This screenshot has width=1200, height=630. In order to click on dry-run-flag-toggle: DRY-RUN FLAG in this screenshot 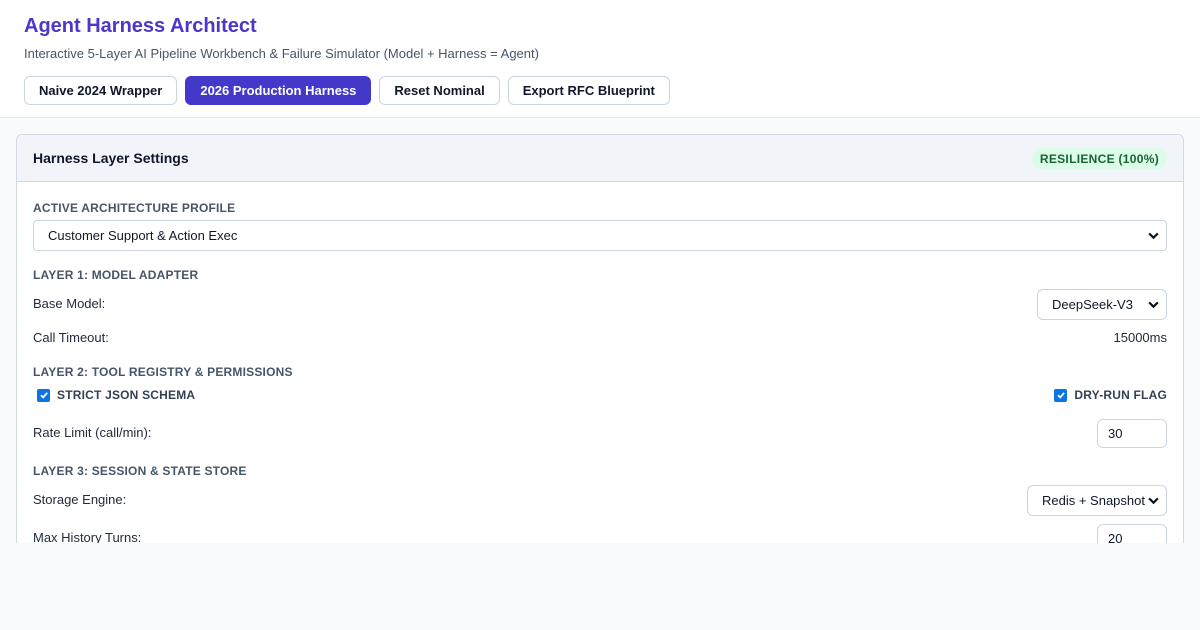, I will do `click(1110, 395)`.